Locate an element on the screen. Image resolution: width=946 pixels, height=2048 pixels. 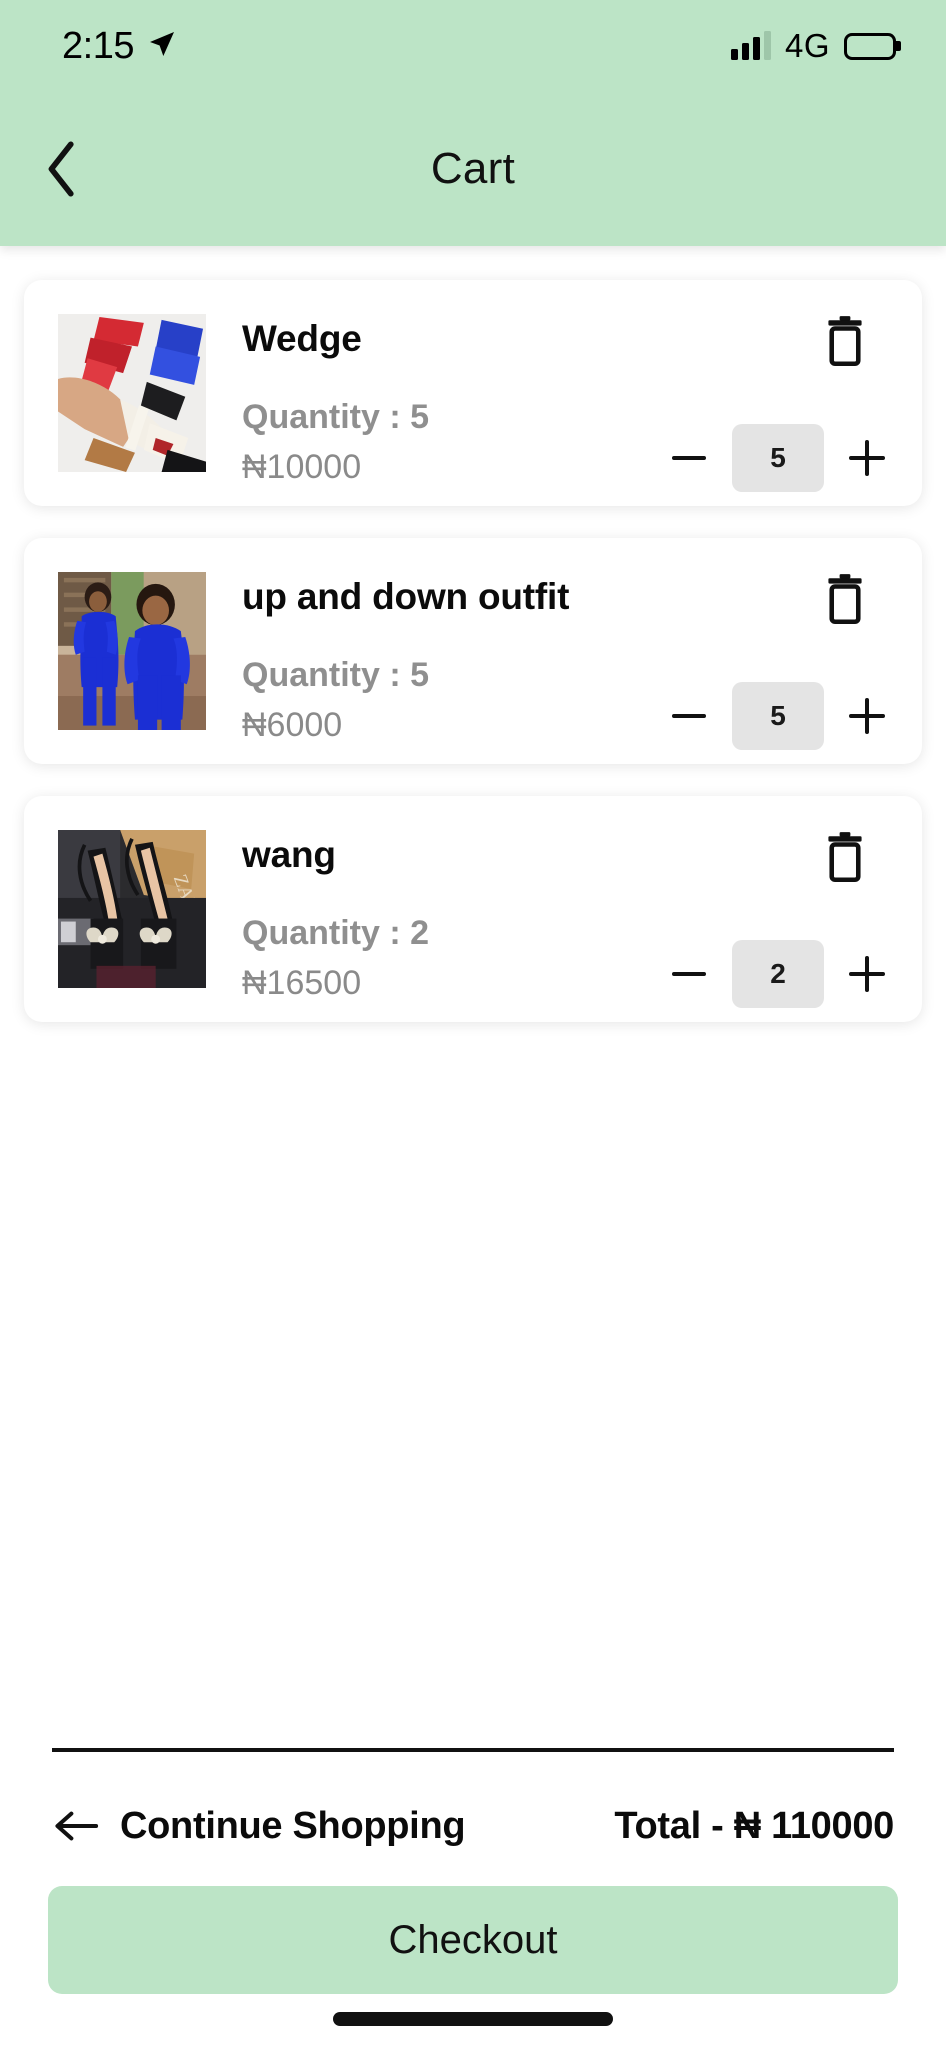
black-slingback-heels-photo: ZARA is located at coordinates (132, 909).